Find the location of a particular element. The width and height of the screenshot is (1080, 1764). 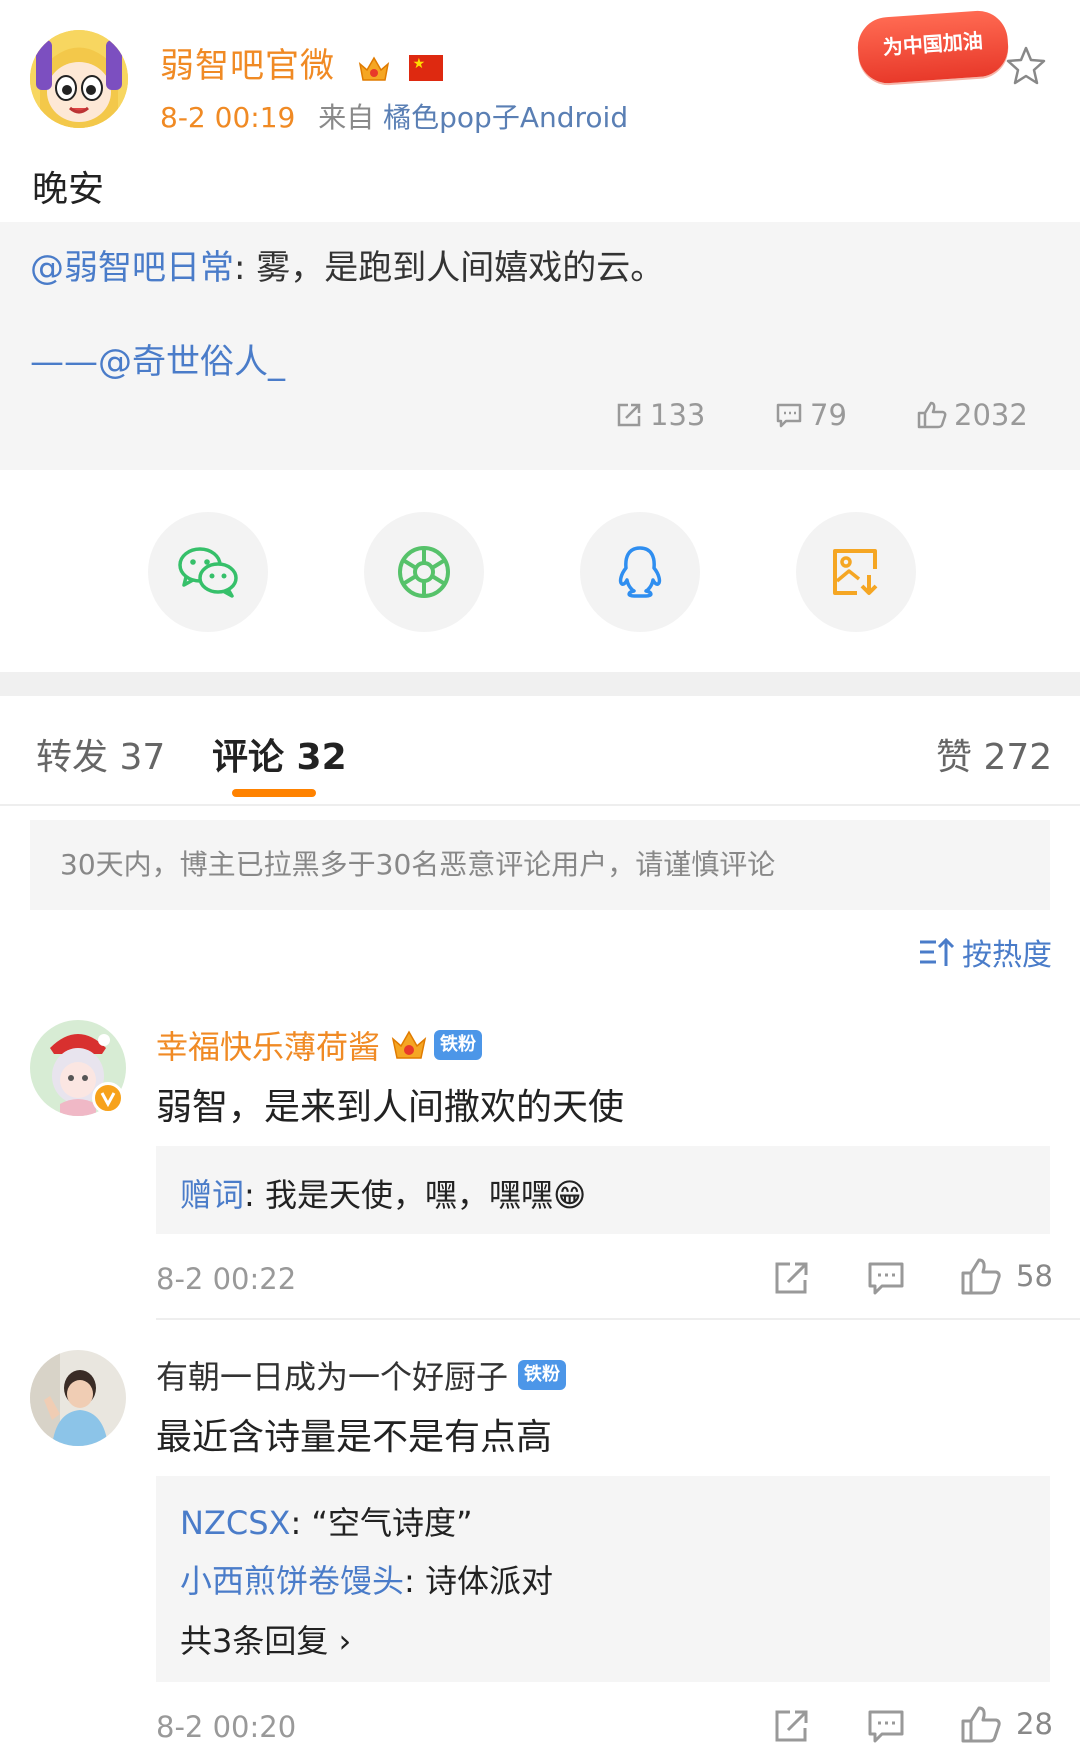

repost-credit-link: ——@奇世俗人_ is located at coordinates (157, 362).